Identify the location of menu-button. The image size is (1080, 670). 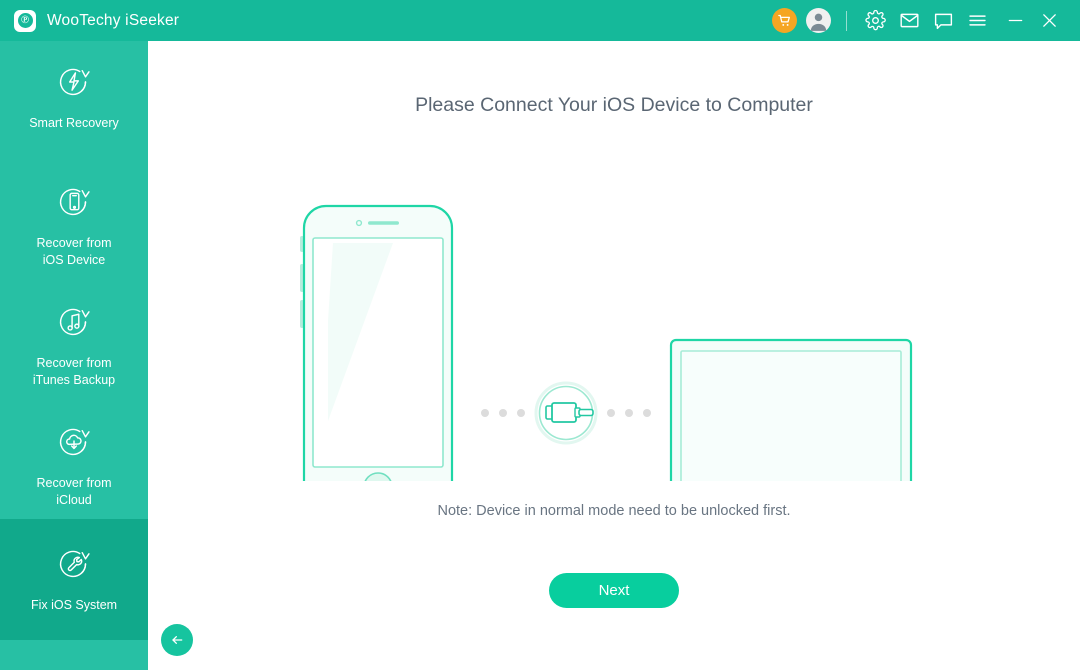
(977, 20).